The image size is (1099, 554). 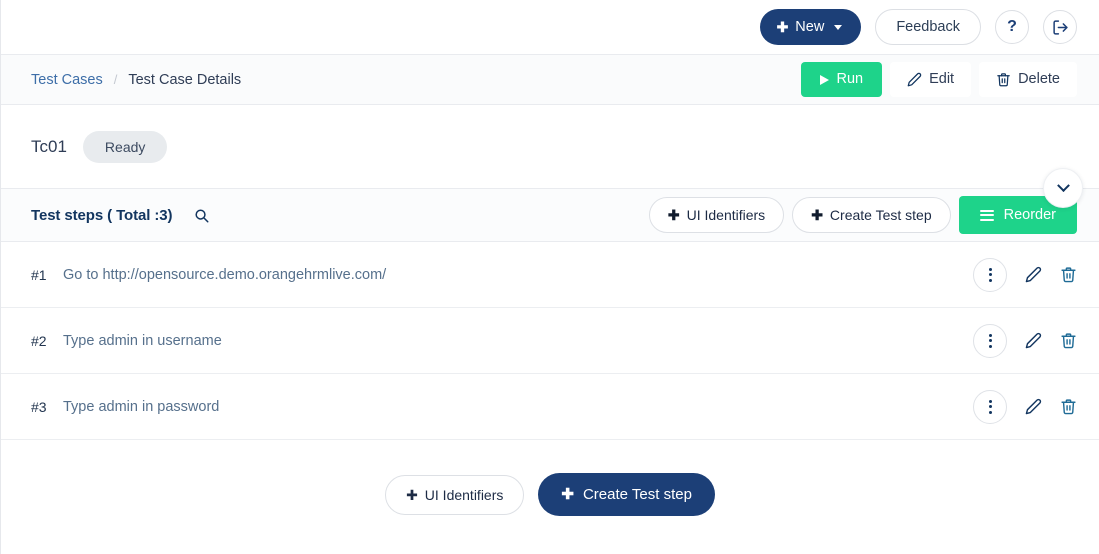 I want to click on logout-icon, so click(x=1060, y=27).